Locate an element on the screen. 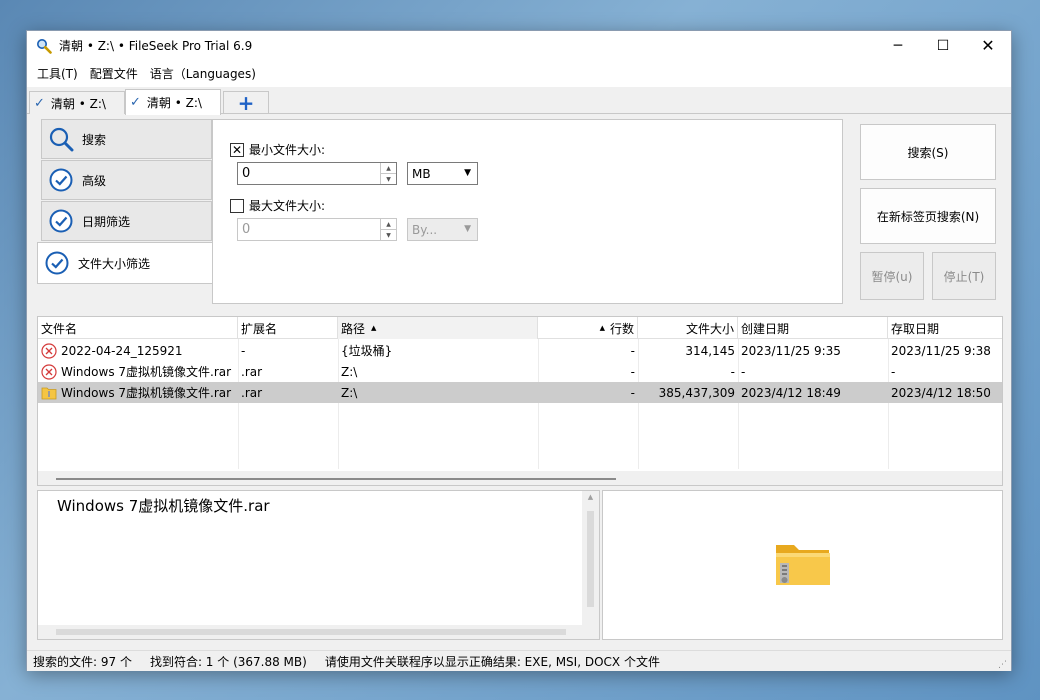 Image resolution: width=1040 pixels, height=700 pixels. cell-created: - is located at coordinates (743, 371).